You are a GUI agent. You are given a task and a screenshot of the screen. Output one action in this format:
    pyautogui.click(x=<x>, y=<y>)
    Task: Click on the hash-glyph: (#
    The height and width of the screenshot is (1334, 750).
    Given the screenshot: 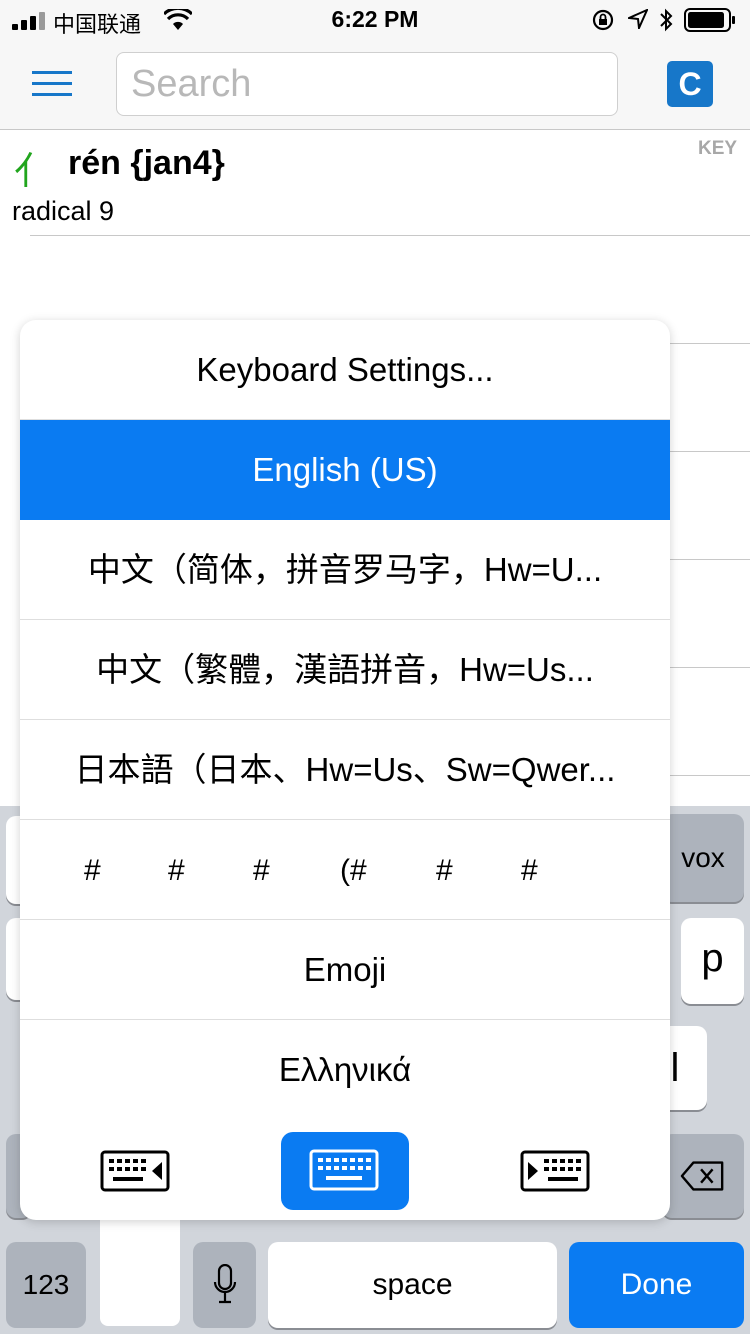 What is the action you would take?
    pyautogui.click(x=353, y=870)
    